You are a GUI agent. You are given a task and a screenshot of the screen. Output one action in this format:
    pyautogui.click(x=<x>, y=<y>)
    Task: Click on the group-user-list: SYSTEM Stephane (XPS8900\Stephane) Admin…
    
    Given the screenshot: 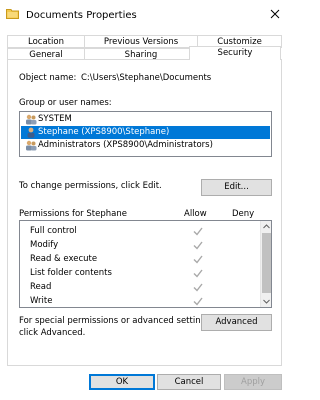 What is the action you would take?
    pyautogui.click(x=145, y=134)
    